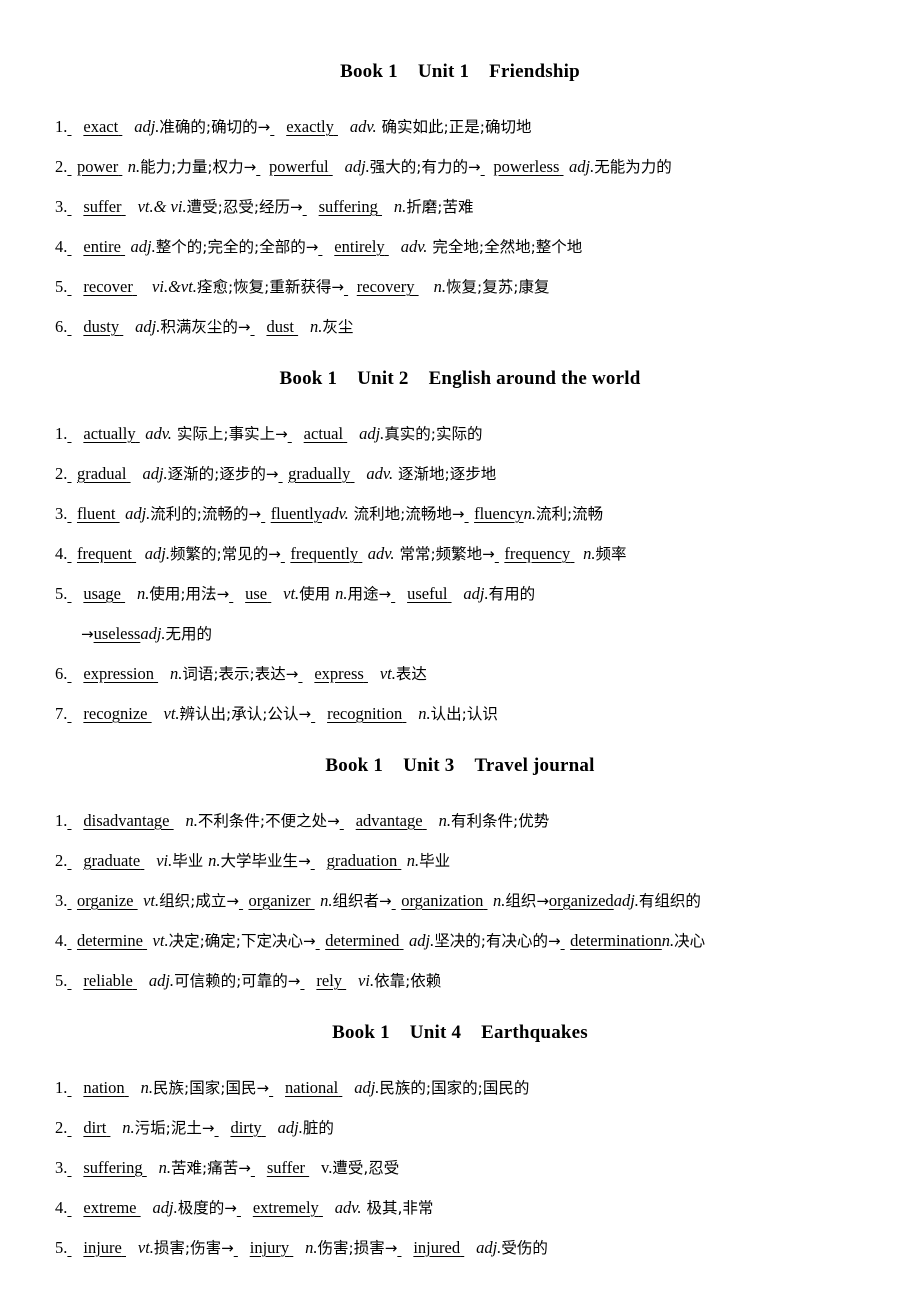 This screenshot has height=1302, width=920. What do you see at coordinates (223, 433) in the screenshot?
I see `chinese-gloss: 实际上;事实上` at bounding box center [223, 433].